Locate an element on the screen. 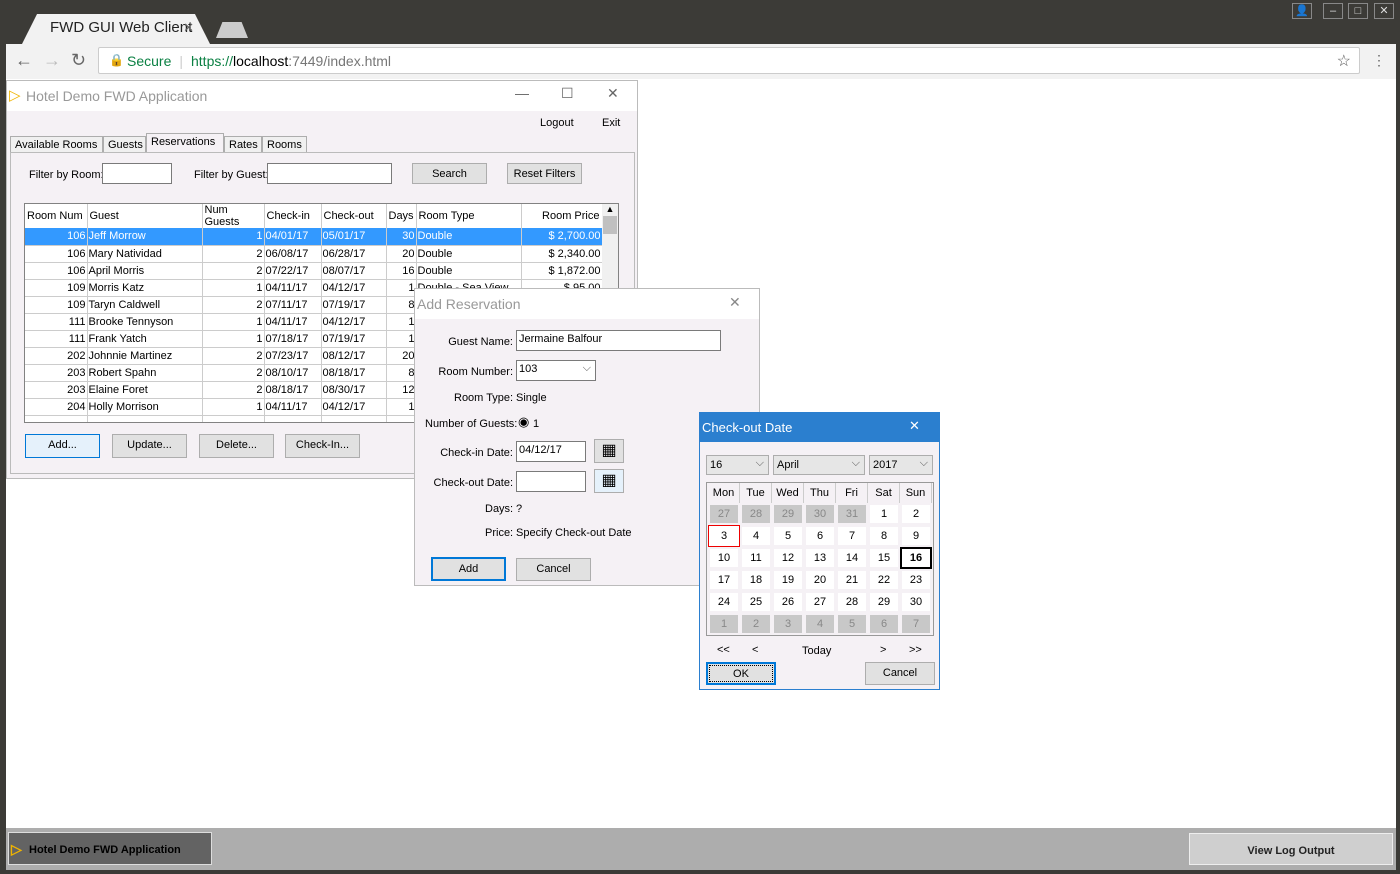 This screenshot has width=1400, height=874. column-header: Check-out is located at coordinates (354, 216).